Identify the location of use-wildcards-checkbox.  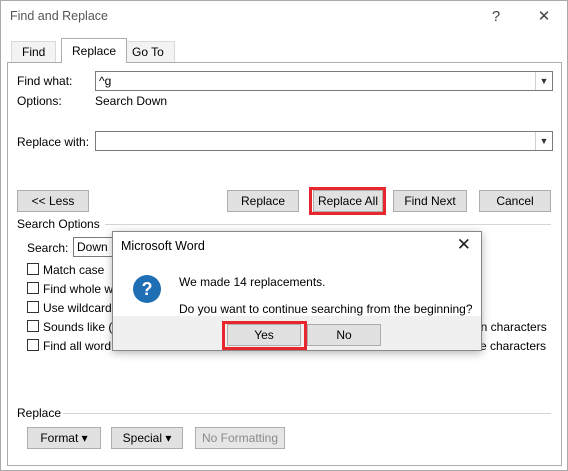
(33, 307).